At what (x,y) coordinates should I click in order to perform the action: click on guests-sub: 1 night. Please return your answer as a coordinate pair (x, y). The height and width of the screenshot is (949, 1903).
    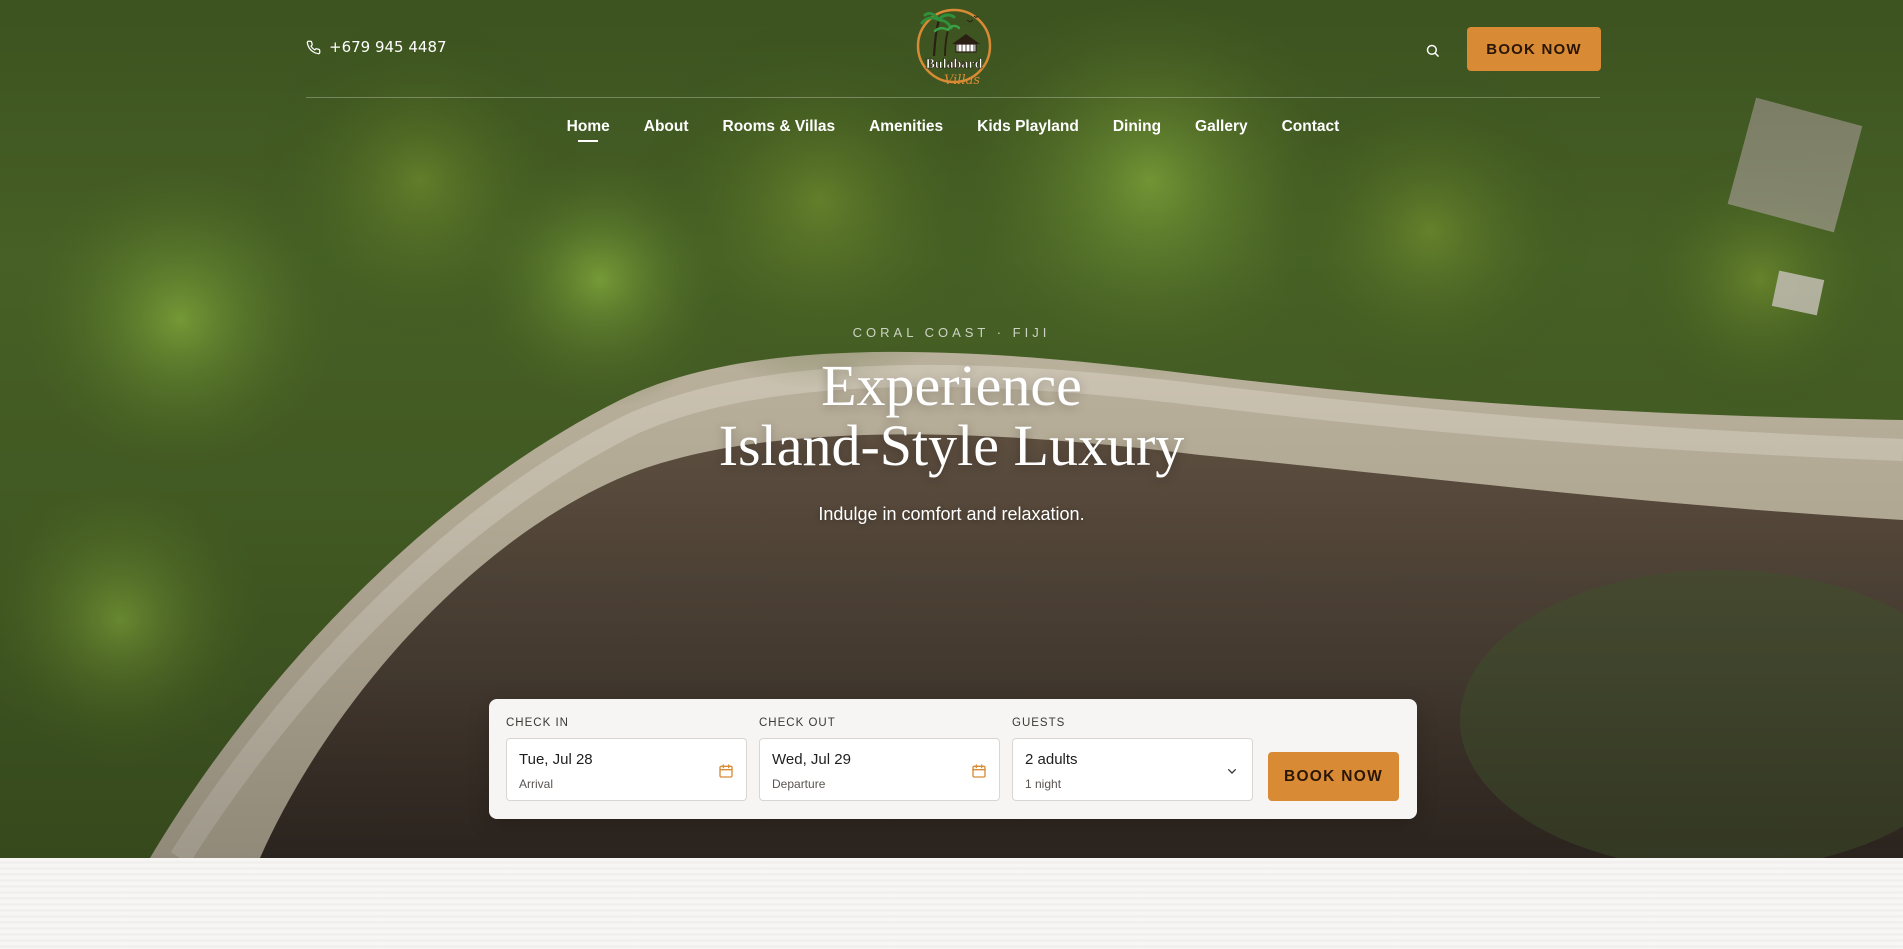
    Looking at the image, I should click on (1043, 784).